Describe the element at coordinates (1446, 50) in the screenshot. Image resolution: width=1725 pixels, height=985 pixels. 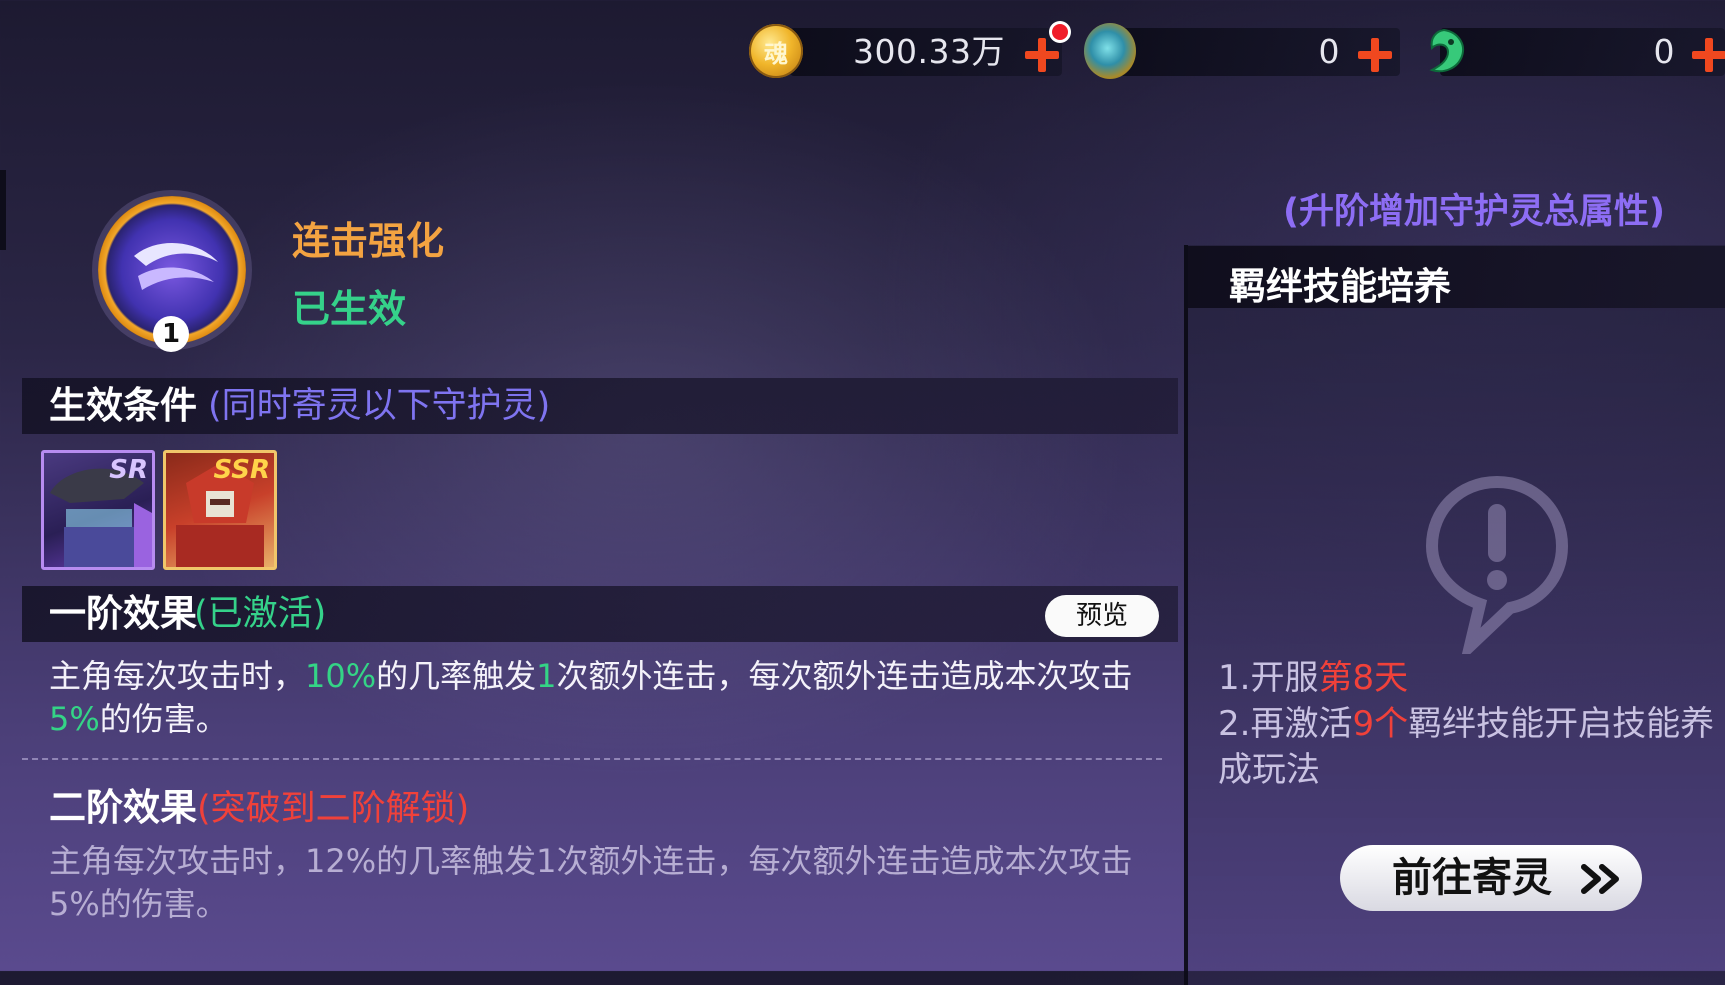
I see `green-spirit-icon` at that location.